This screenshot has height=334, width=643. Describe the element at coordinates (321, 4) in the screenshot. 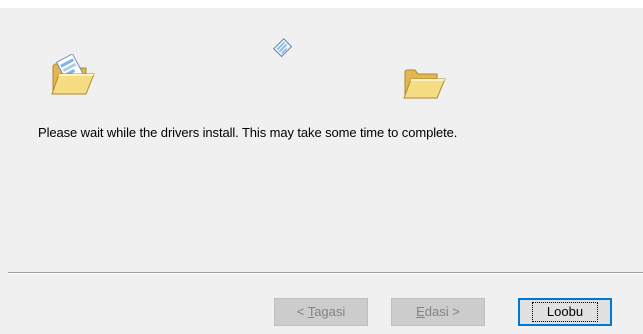

I see `header-strip` at that location.